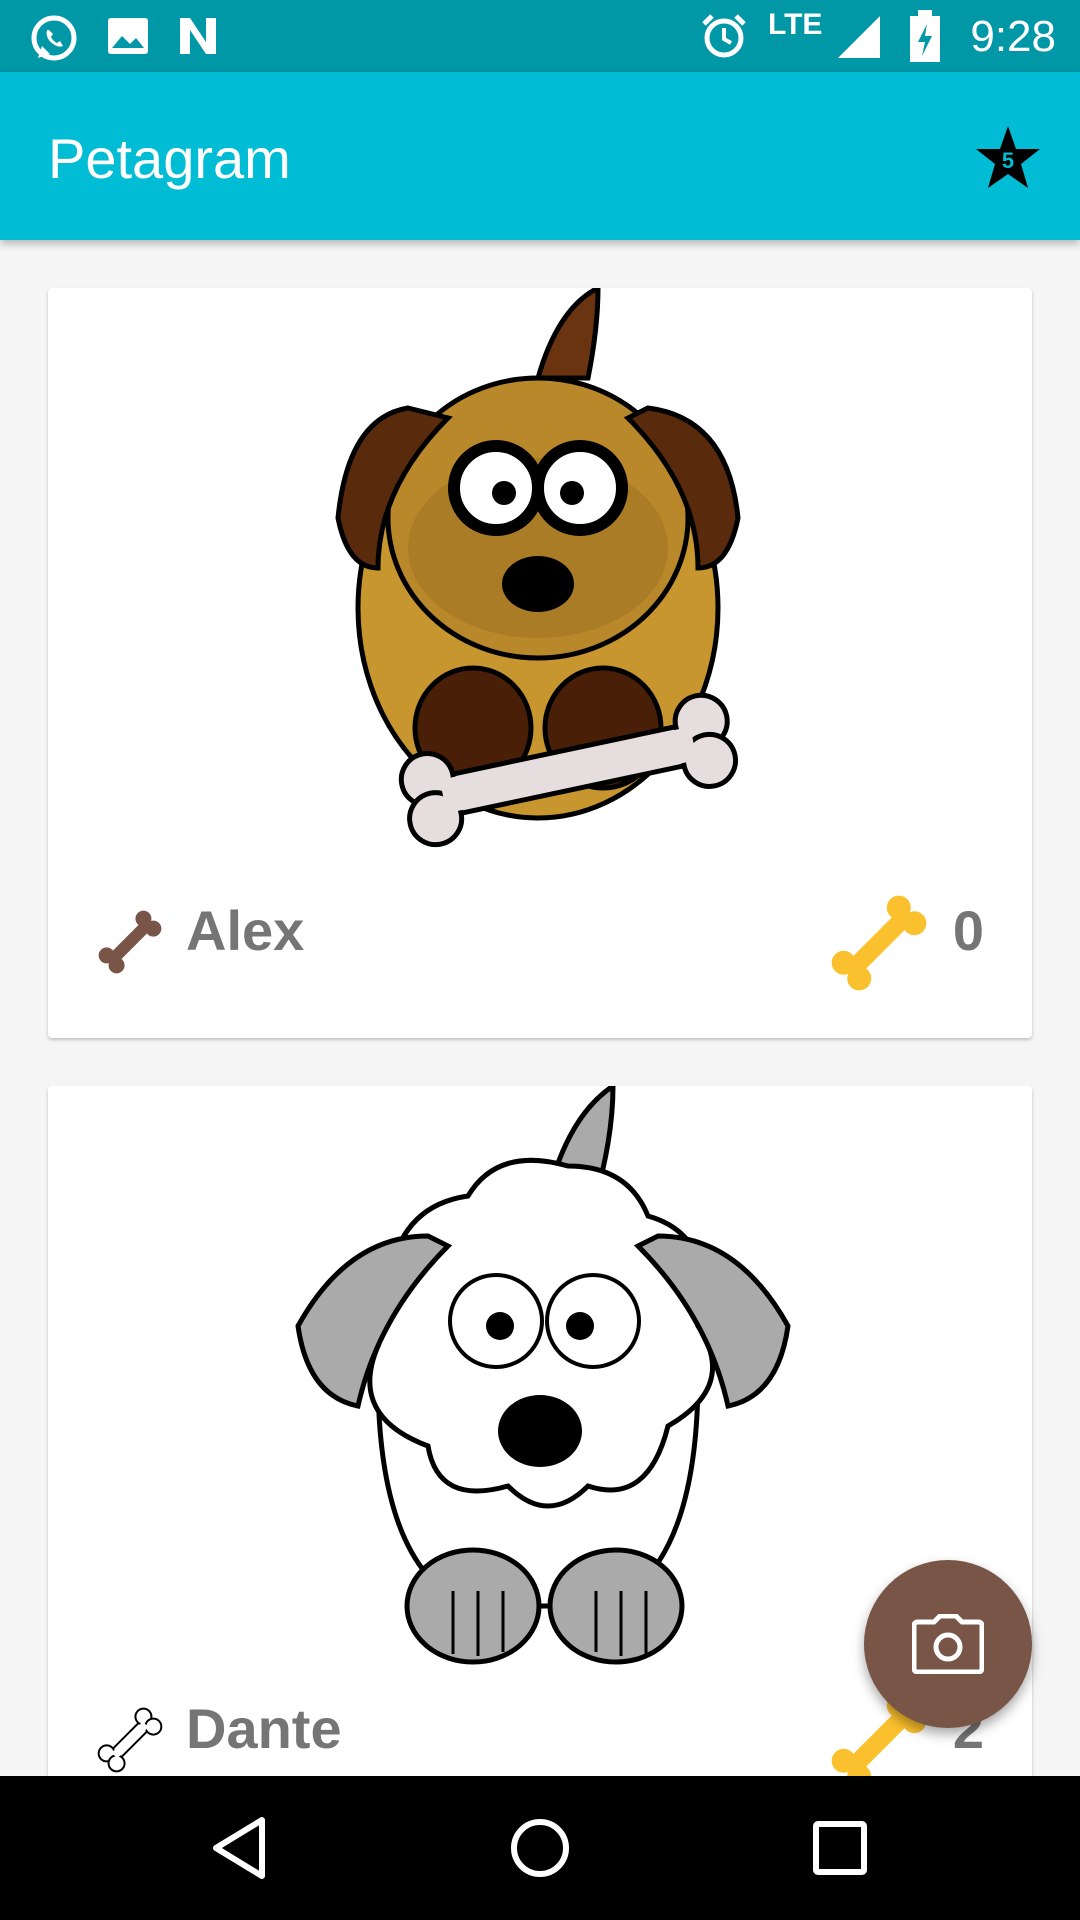 This screenshot has width=1080, height=1920. What do you see at coordinates (795, 24) in the screenshot?
I see `network-label: LTE` at bounding box center [795, 24].